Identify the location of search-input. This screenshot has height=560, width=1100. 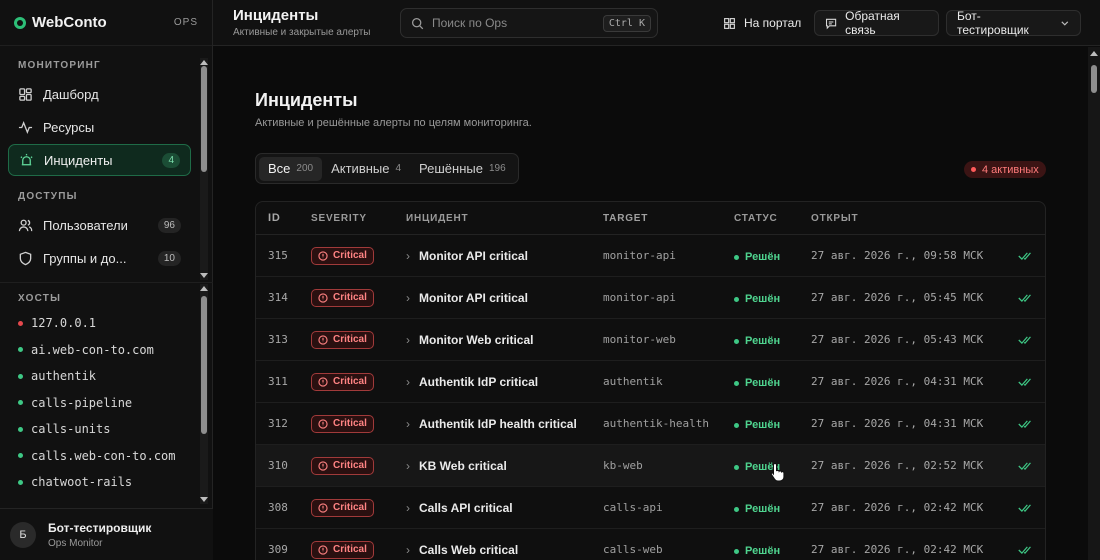
(517, 23).